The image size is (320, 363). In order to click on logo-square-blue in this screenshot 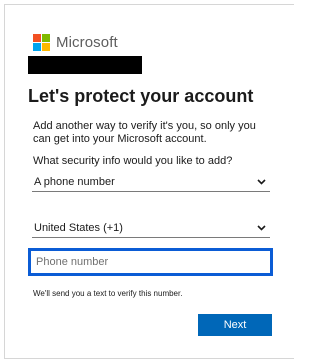, I will do `click(37, 47)`.